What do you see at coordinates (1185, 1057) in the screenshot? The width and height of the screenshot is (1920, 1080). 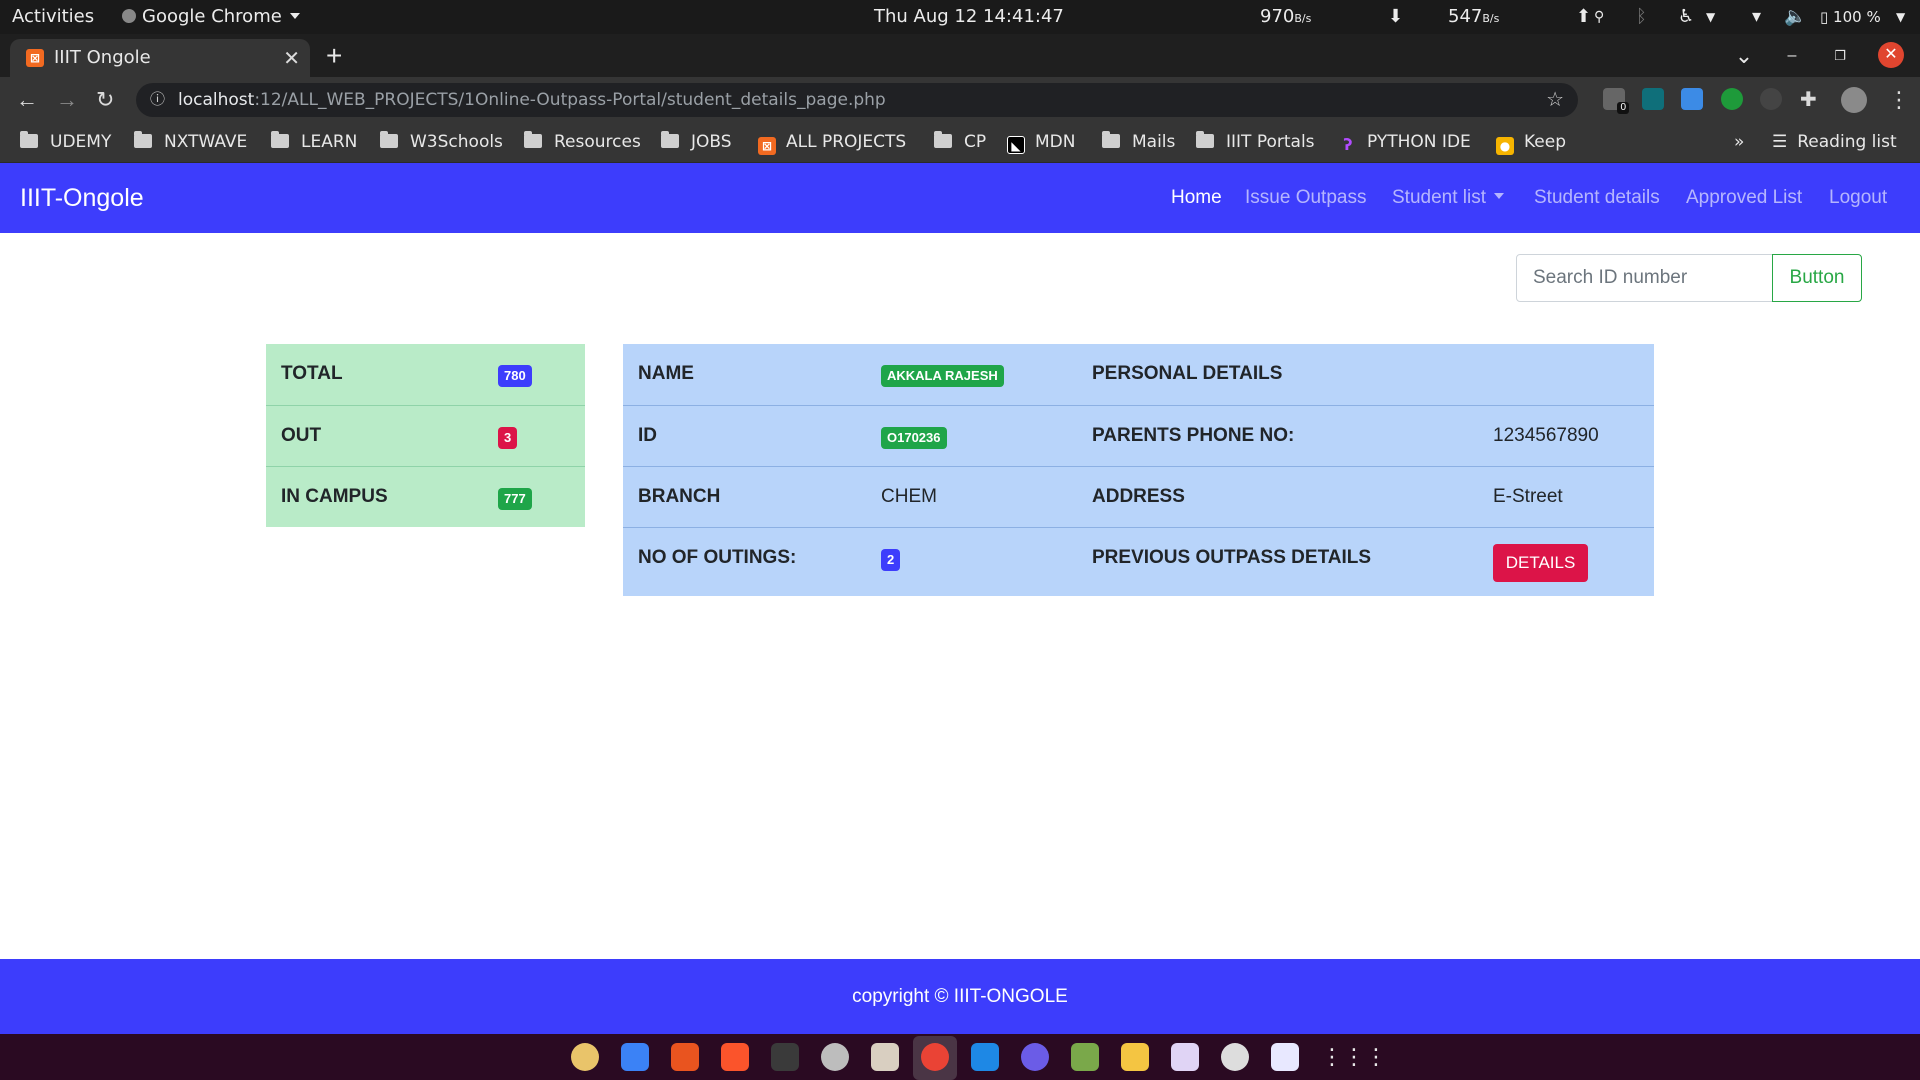 I see `screenshot-icon` at bounding box center [1185, 1057].